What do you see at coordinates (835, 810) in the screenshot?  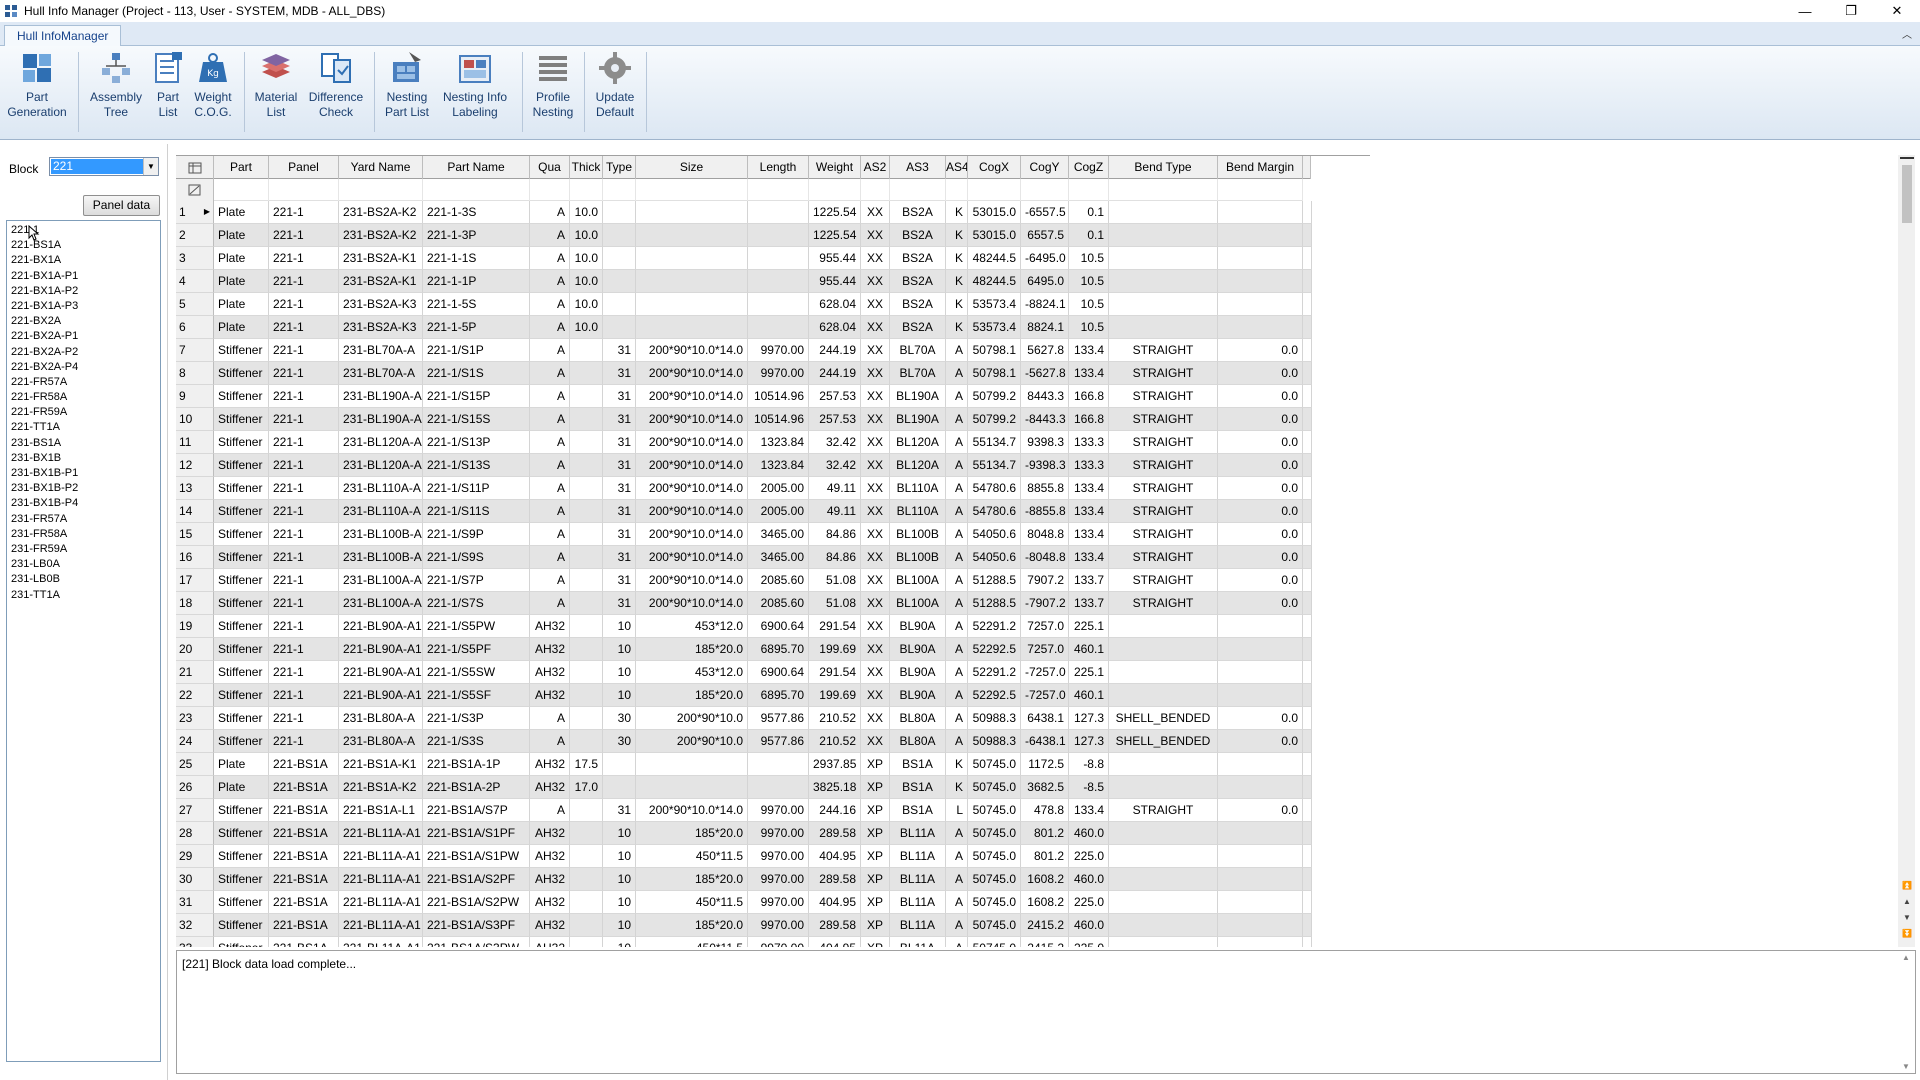 I see `grid-cell: 244.16` at bounding box center [835, 810].